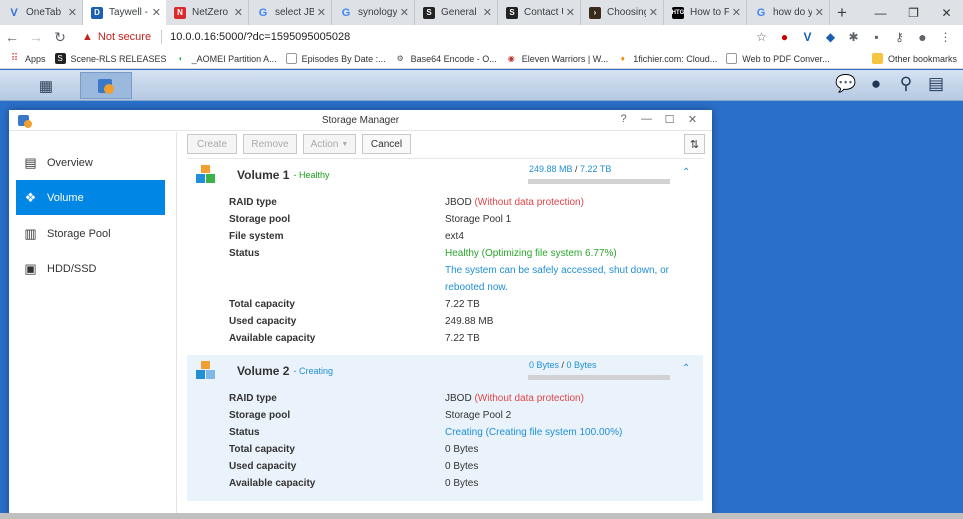 The height and width of the screenshot is (519, 963). What do you see at coordinates (272, 338) in the screenshot?
I see `capacity-label: Available capacity` at bounding box center [272, 338].